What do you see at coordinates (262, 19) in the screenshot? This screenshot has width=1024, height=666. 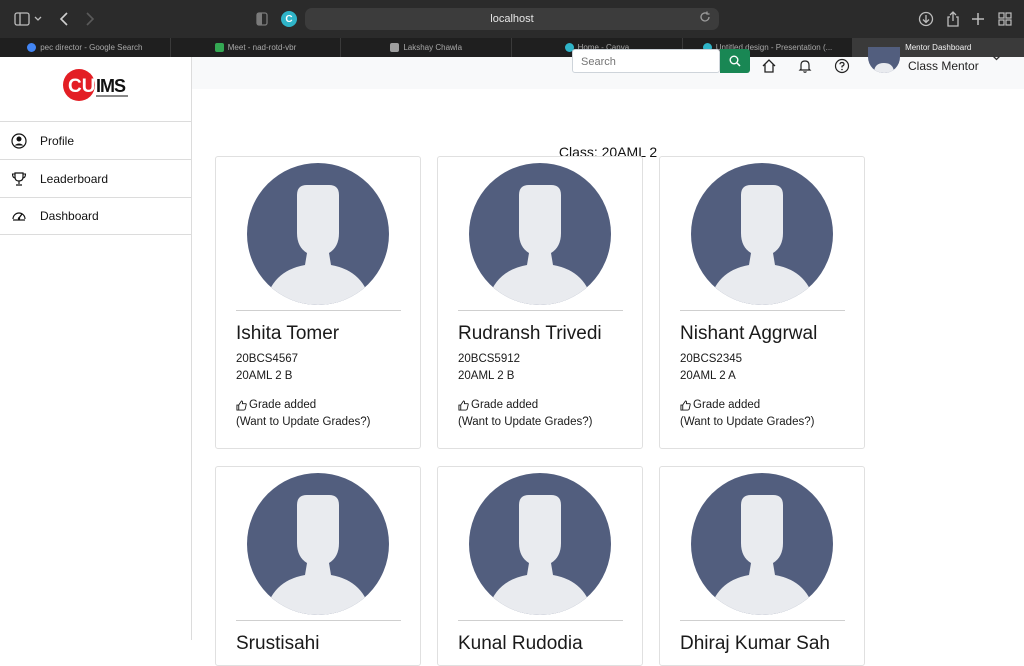 I see `shield-icon` at bounding box center [262, 19].